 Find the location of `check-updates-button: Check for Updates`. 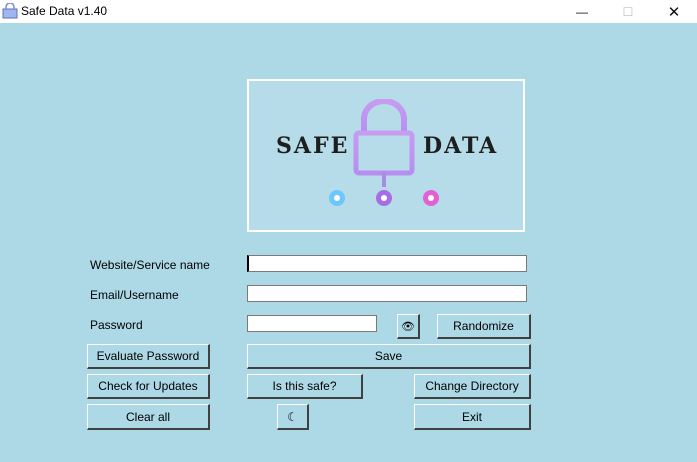

check-updates-button: Check for Updates is located at coordinates (148, 386).